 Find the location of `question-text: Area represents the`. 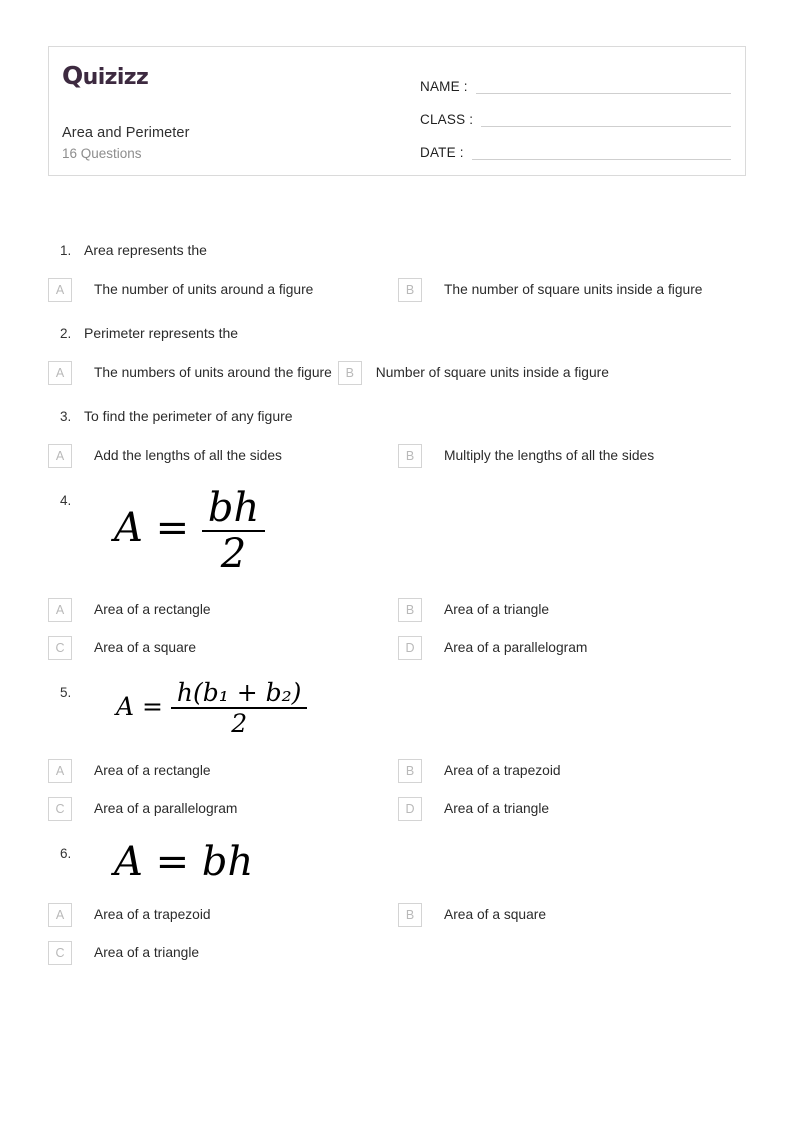

question-text: Area represents the is located at coordinates (145, 250).